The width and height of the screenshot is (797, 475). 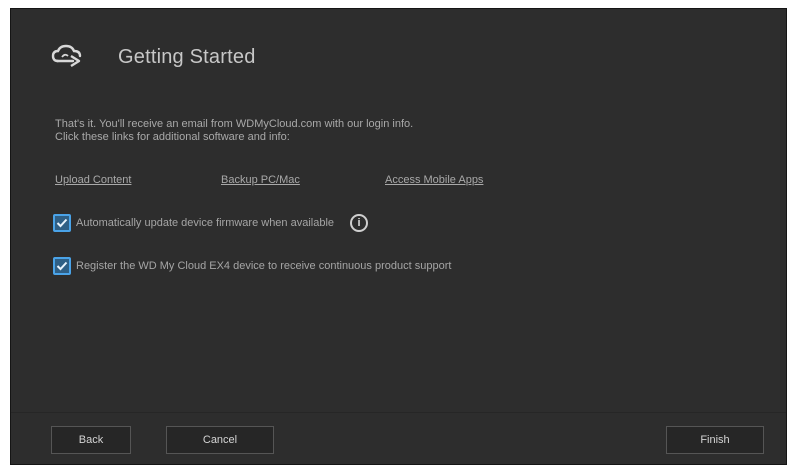 I want to click on cloud-sync-icon, so click(x=67, y=57).